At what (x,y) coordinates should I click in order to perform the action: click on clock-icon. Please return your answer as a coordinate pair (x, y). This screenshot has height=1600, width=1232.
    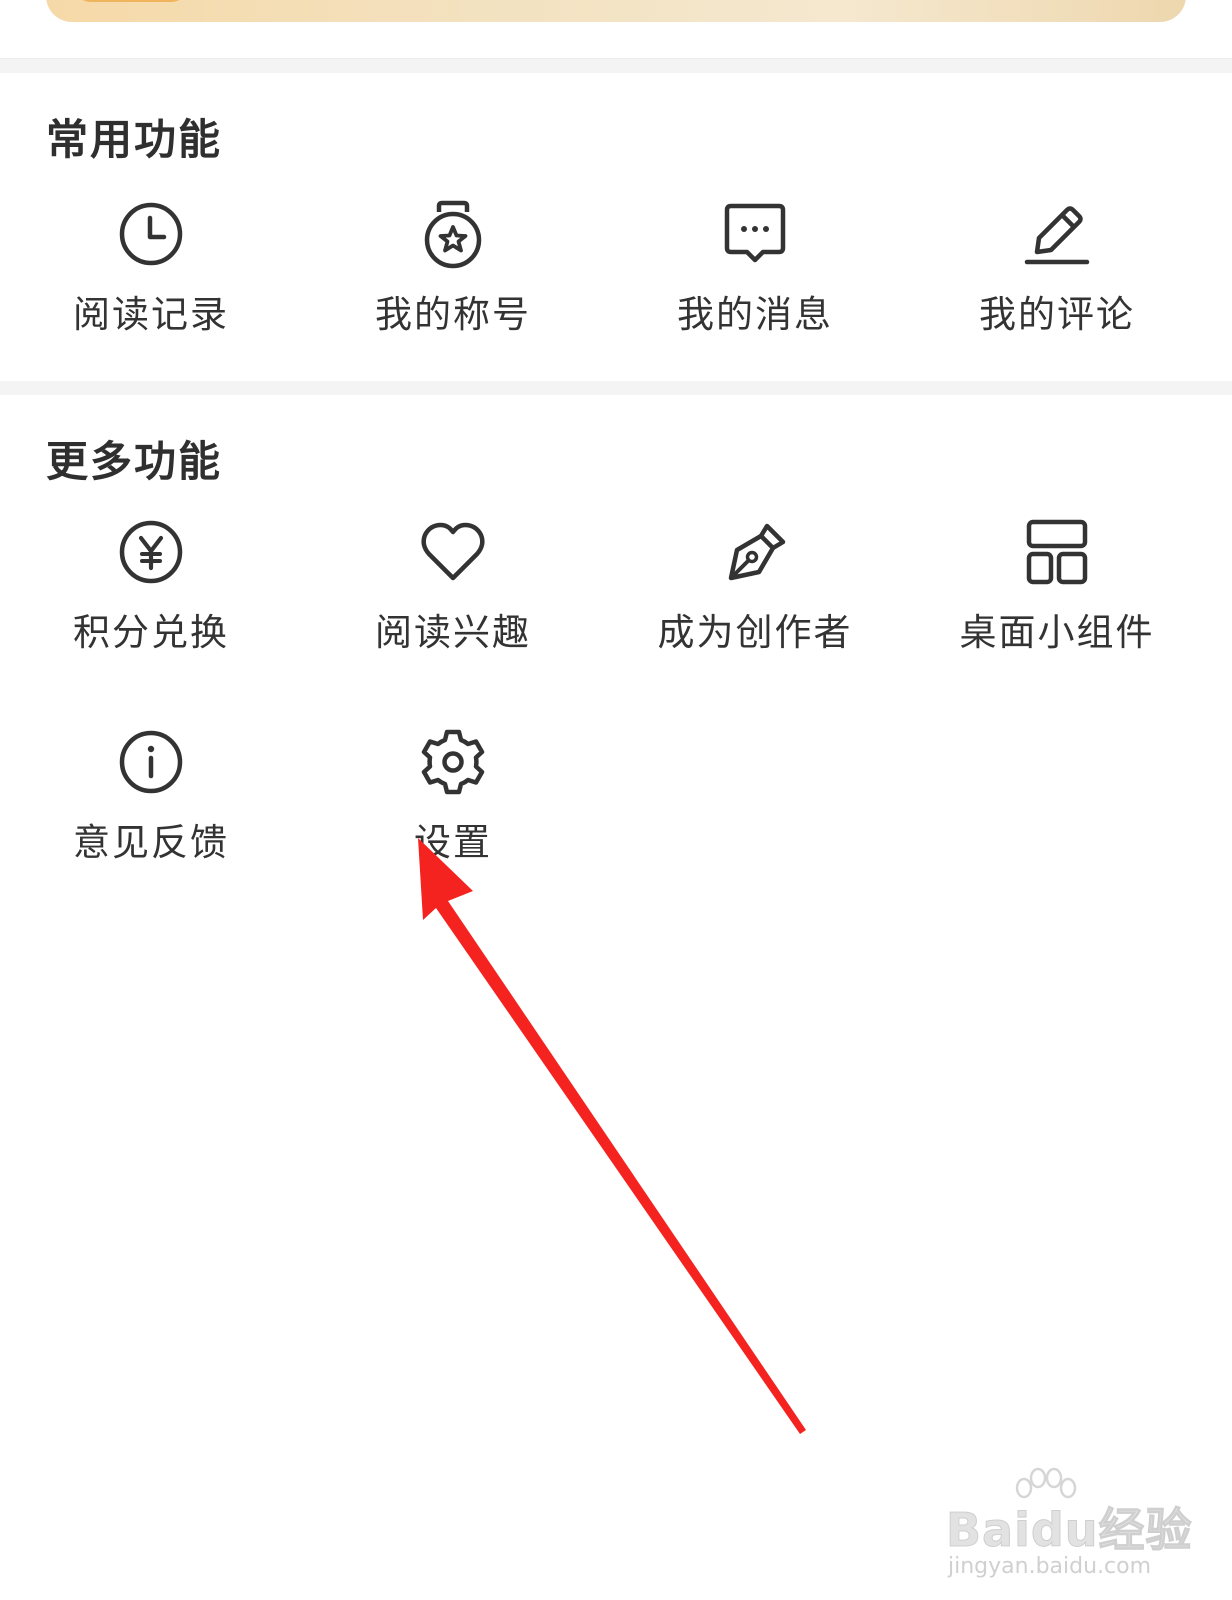
    Looking at the image, I should click on (151, 234).